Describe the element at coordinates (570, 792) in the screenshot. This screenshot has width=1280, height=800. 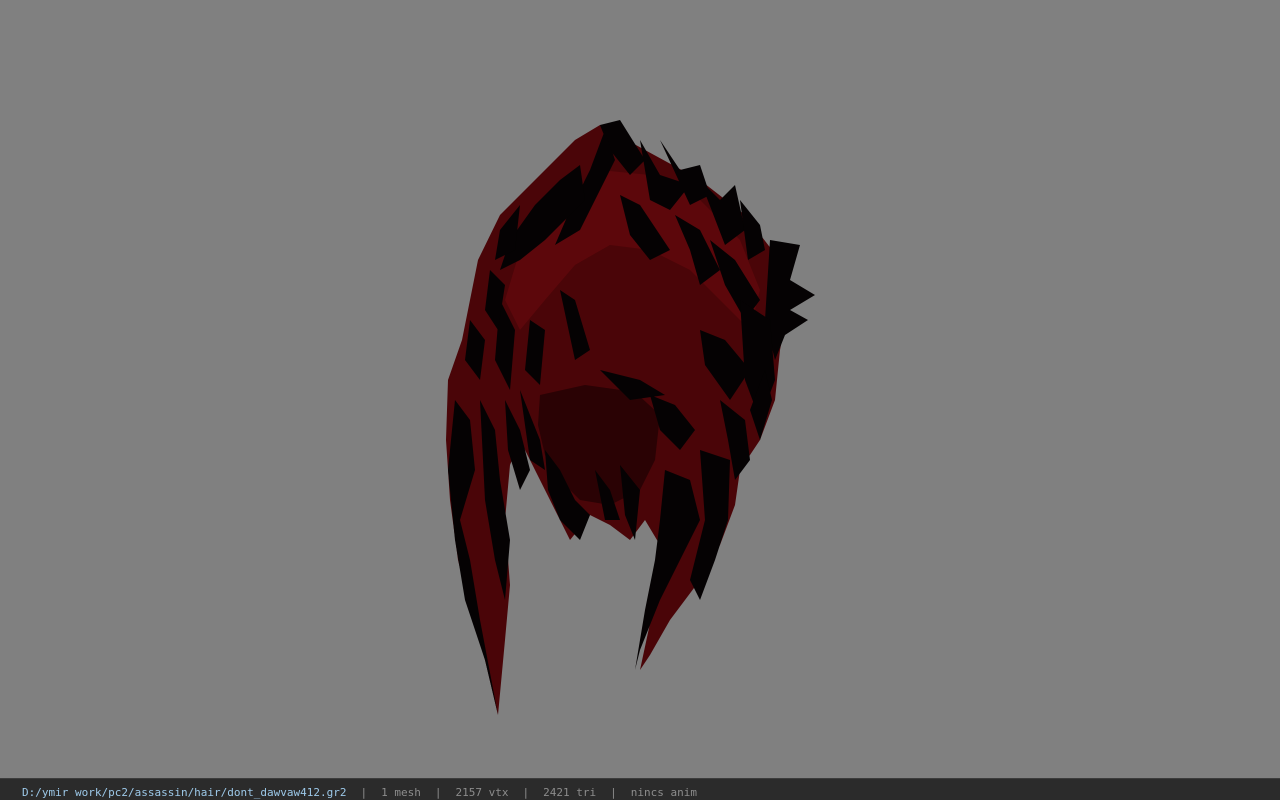
I see `triangle-count: 2421 tri` at that location.